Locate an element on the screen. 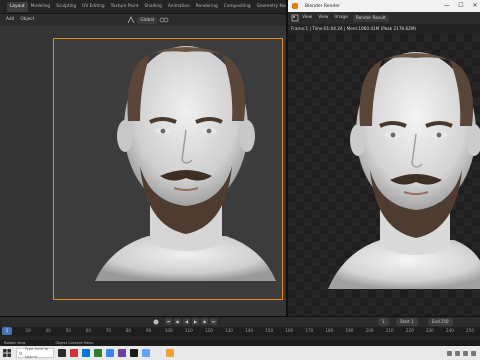 The height and width of the screenshot is (360, 480). tab-compositing: Compositing is located at coordinates (237, 7).